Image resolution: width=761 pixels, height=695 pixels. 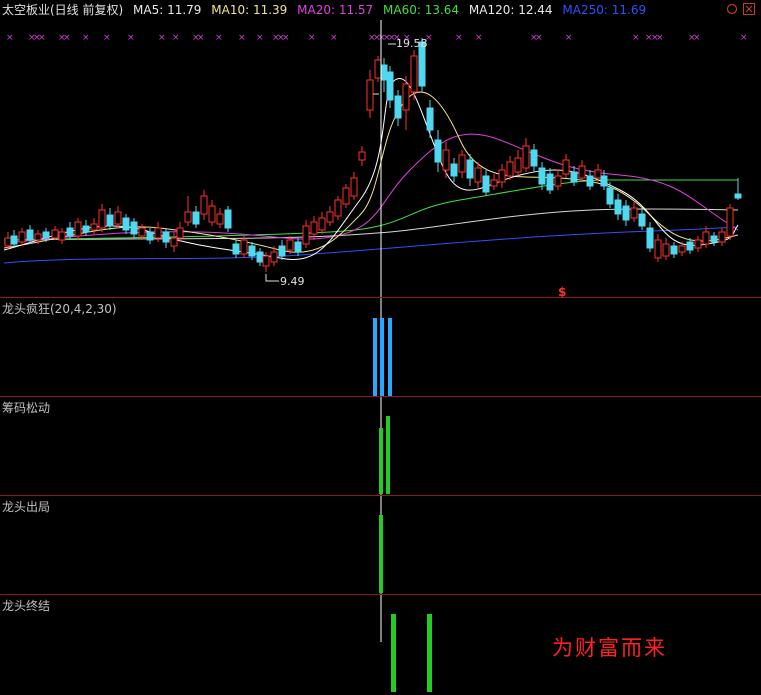 What do you see at coordinates (26, 507) in the screenshot?
I see `panel-title-longtou-chuju: 龙头出局` at bounding box center [26, 507].